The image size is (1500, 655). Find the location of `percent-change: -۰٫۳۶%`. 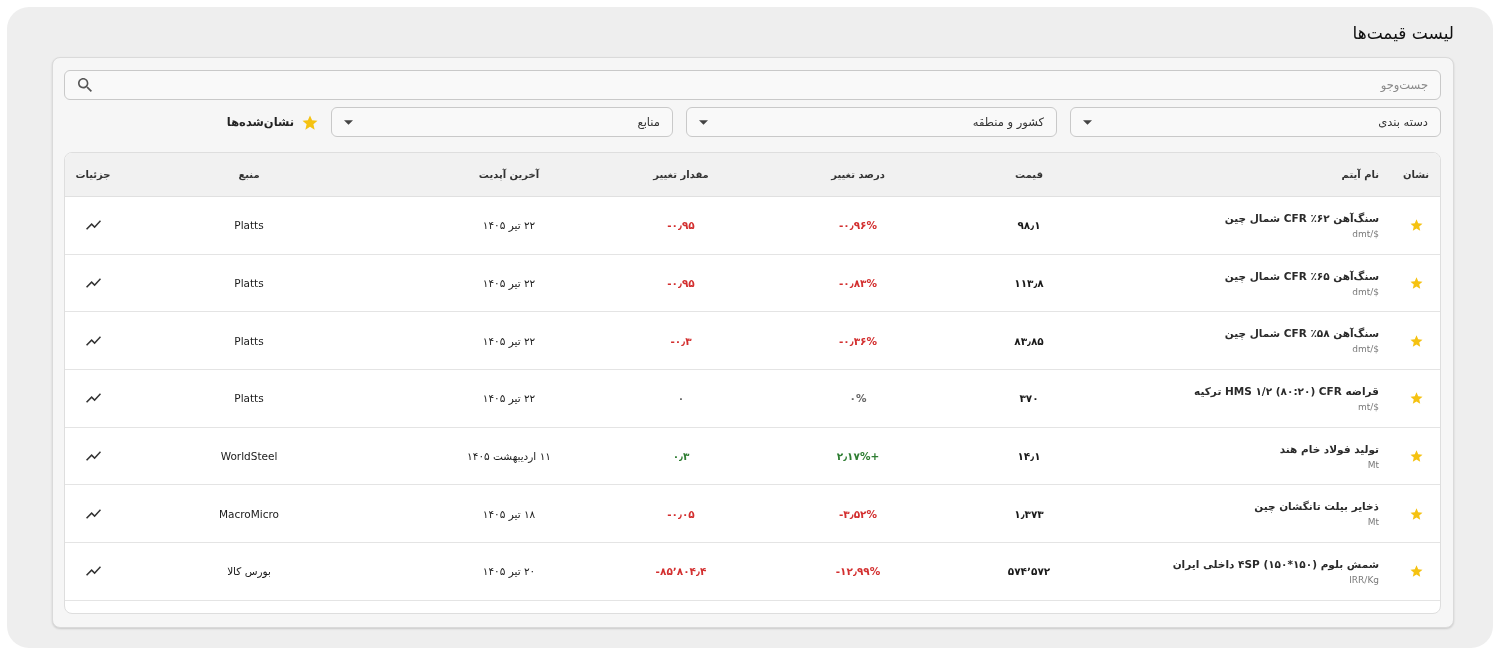

percent-change: -۰٫۳۶% is located at coordinates (858, 340).